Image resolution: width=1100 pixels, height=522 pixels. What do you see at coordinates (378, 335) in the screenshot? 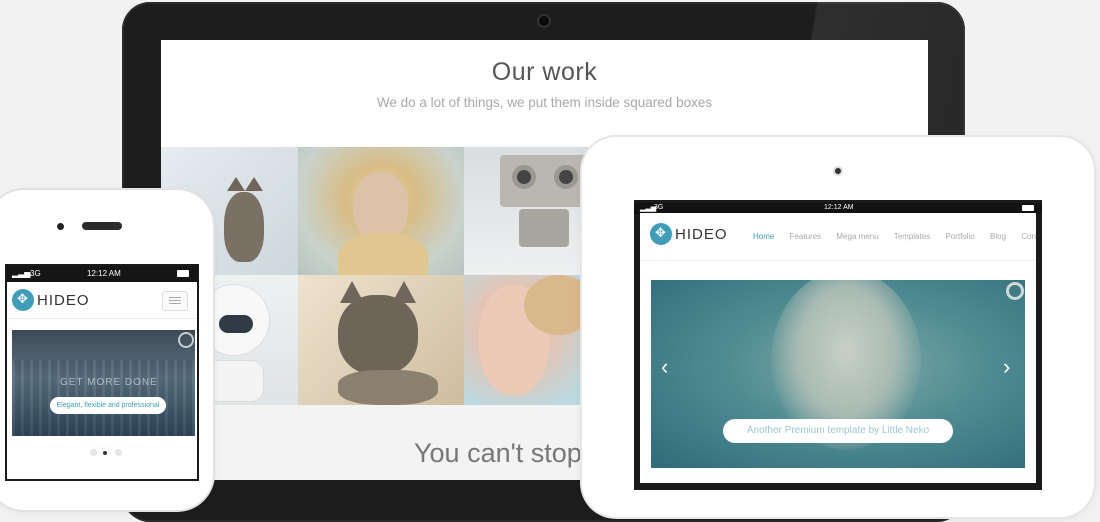
I see `kitten-face` at bounding box center [378, 335].